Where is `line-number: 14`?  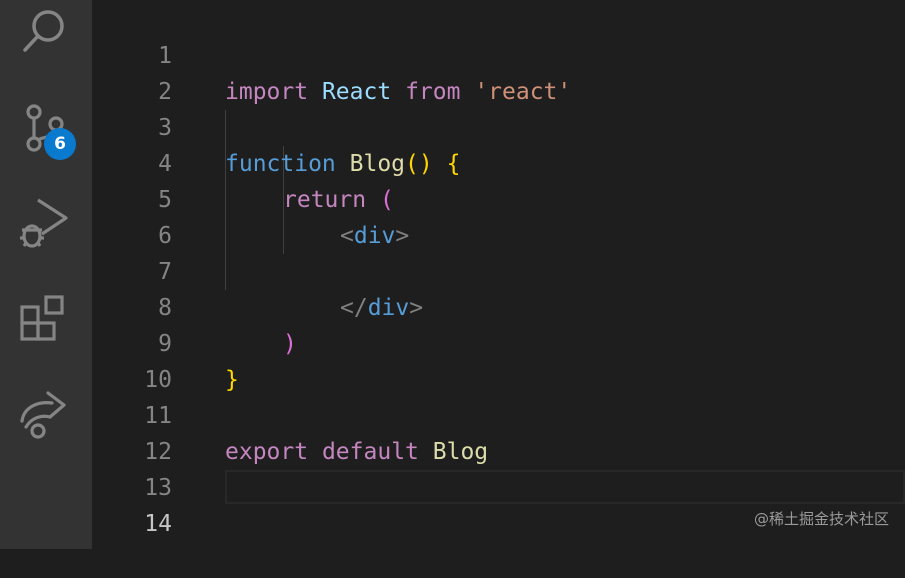 line-number: 14 is located at coordinates (158, 524).